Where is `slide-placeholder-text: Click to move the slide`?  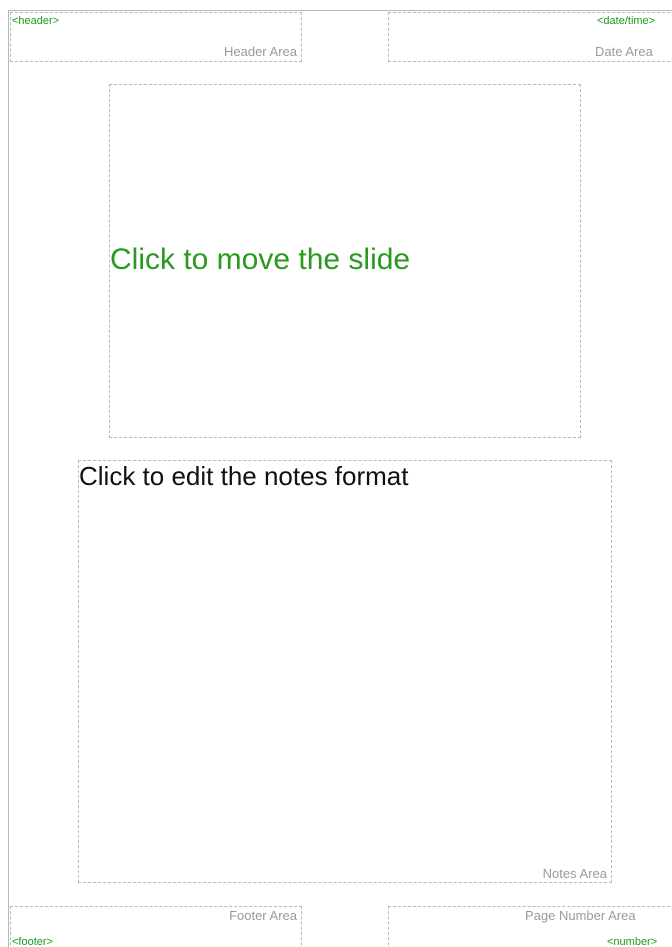 slide-placeholder-text: Click to move the slide is located at coordinates (260, 259).